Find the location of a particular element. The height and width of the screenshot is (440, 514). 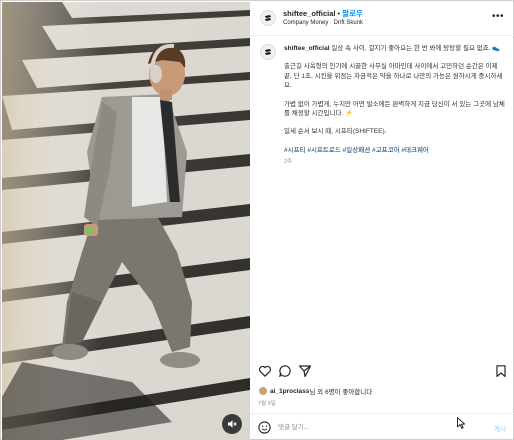

liker-username: ai_1proclass is located at coordinates (289, 391).